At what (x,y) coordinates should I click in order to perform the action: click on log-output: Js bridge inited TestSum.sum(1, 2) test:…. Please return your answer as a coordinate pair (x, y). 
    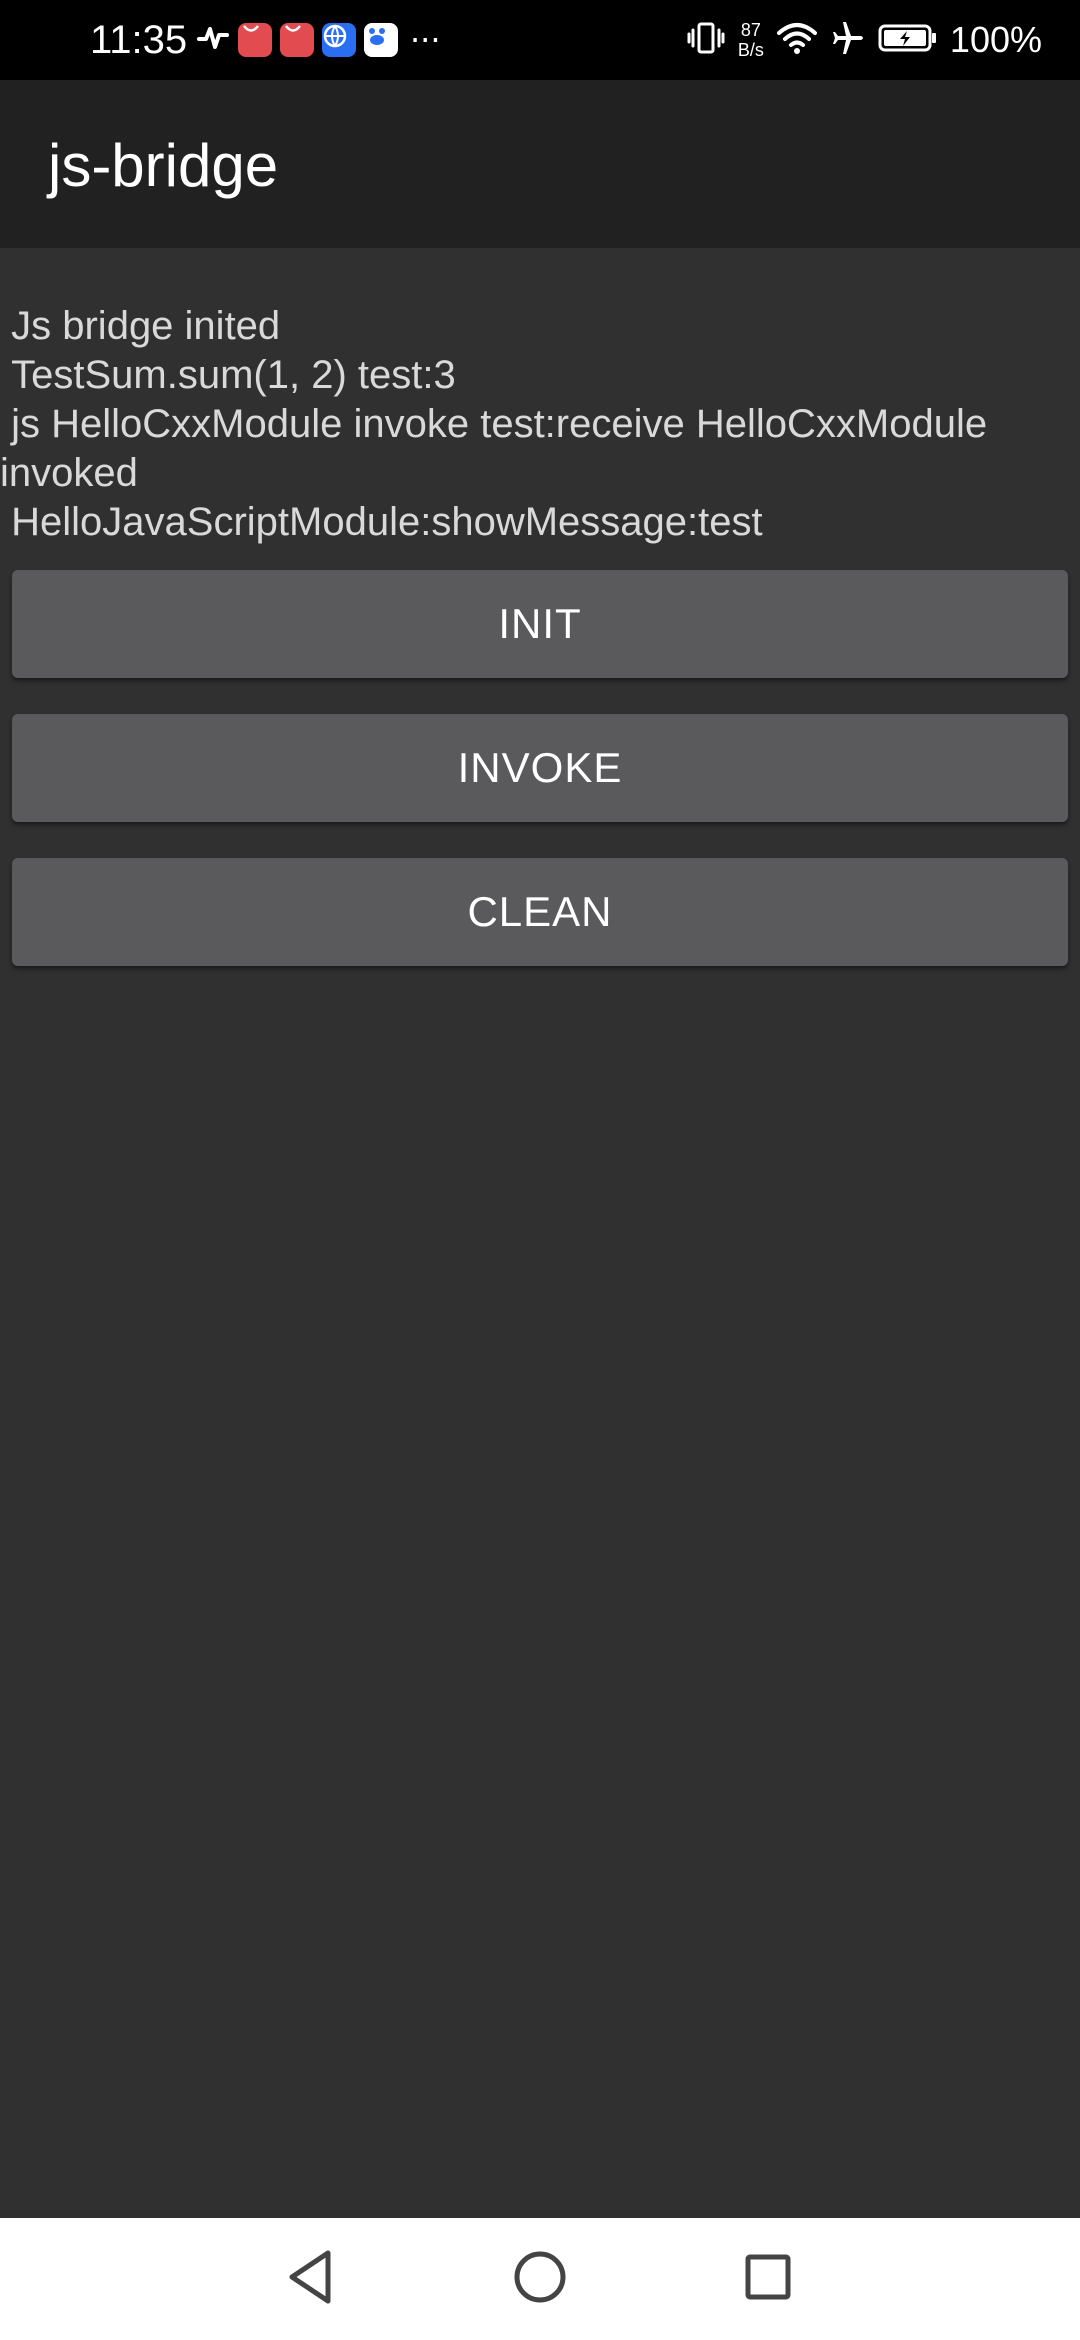
    Looking at the image, I should click on (494, 424).